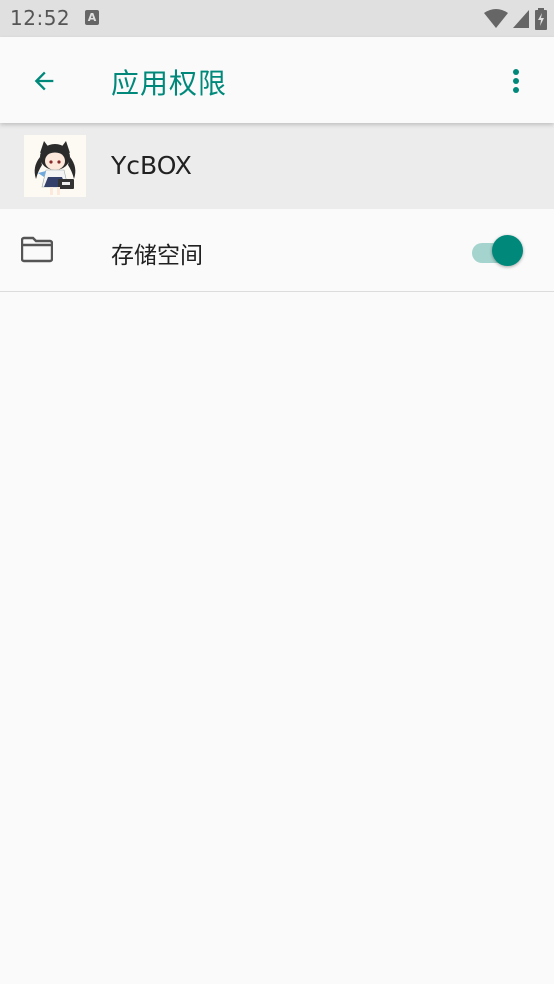  Describe the element at coordinates (169, 83) in the screenshot. I see `page-title: 应用权限` at that location.